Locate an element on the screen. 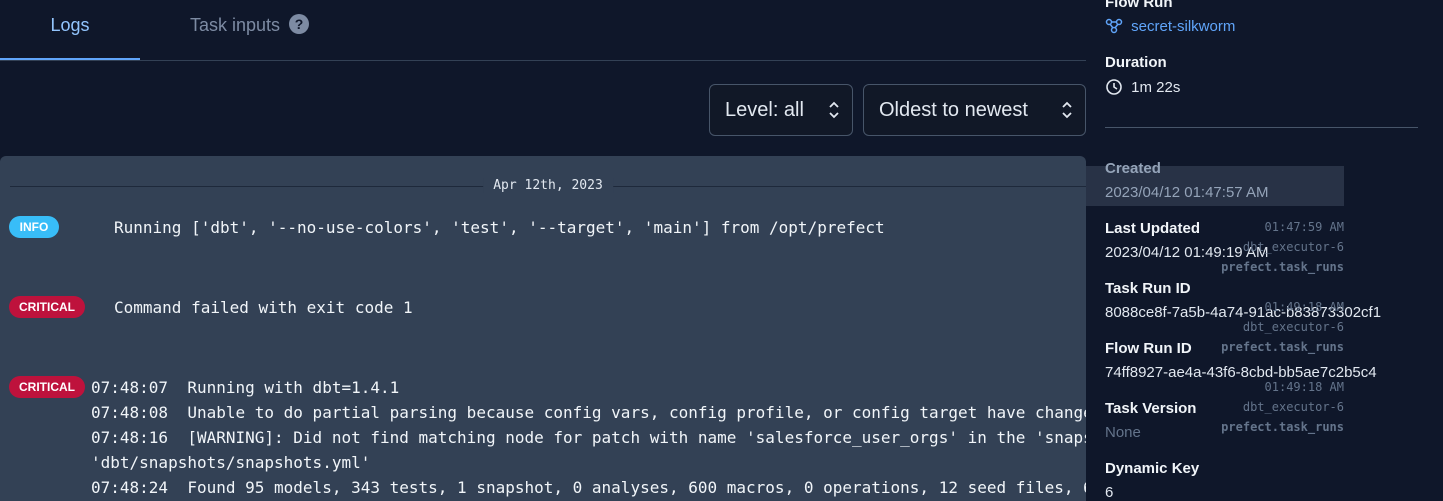 The width and height of the screenshot is (1443, 501). log-meta-time: 01:47:59 AM is located at coordinates (1304, 227).